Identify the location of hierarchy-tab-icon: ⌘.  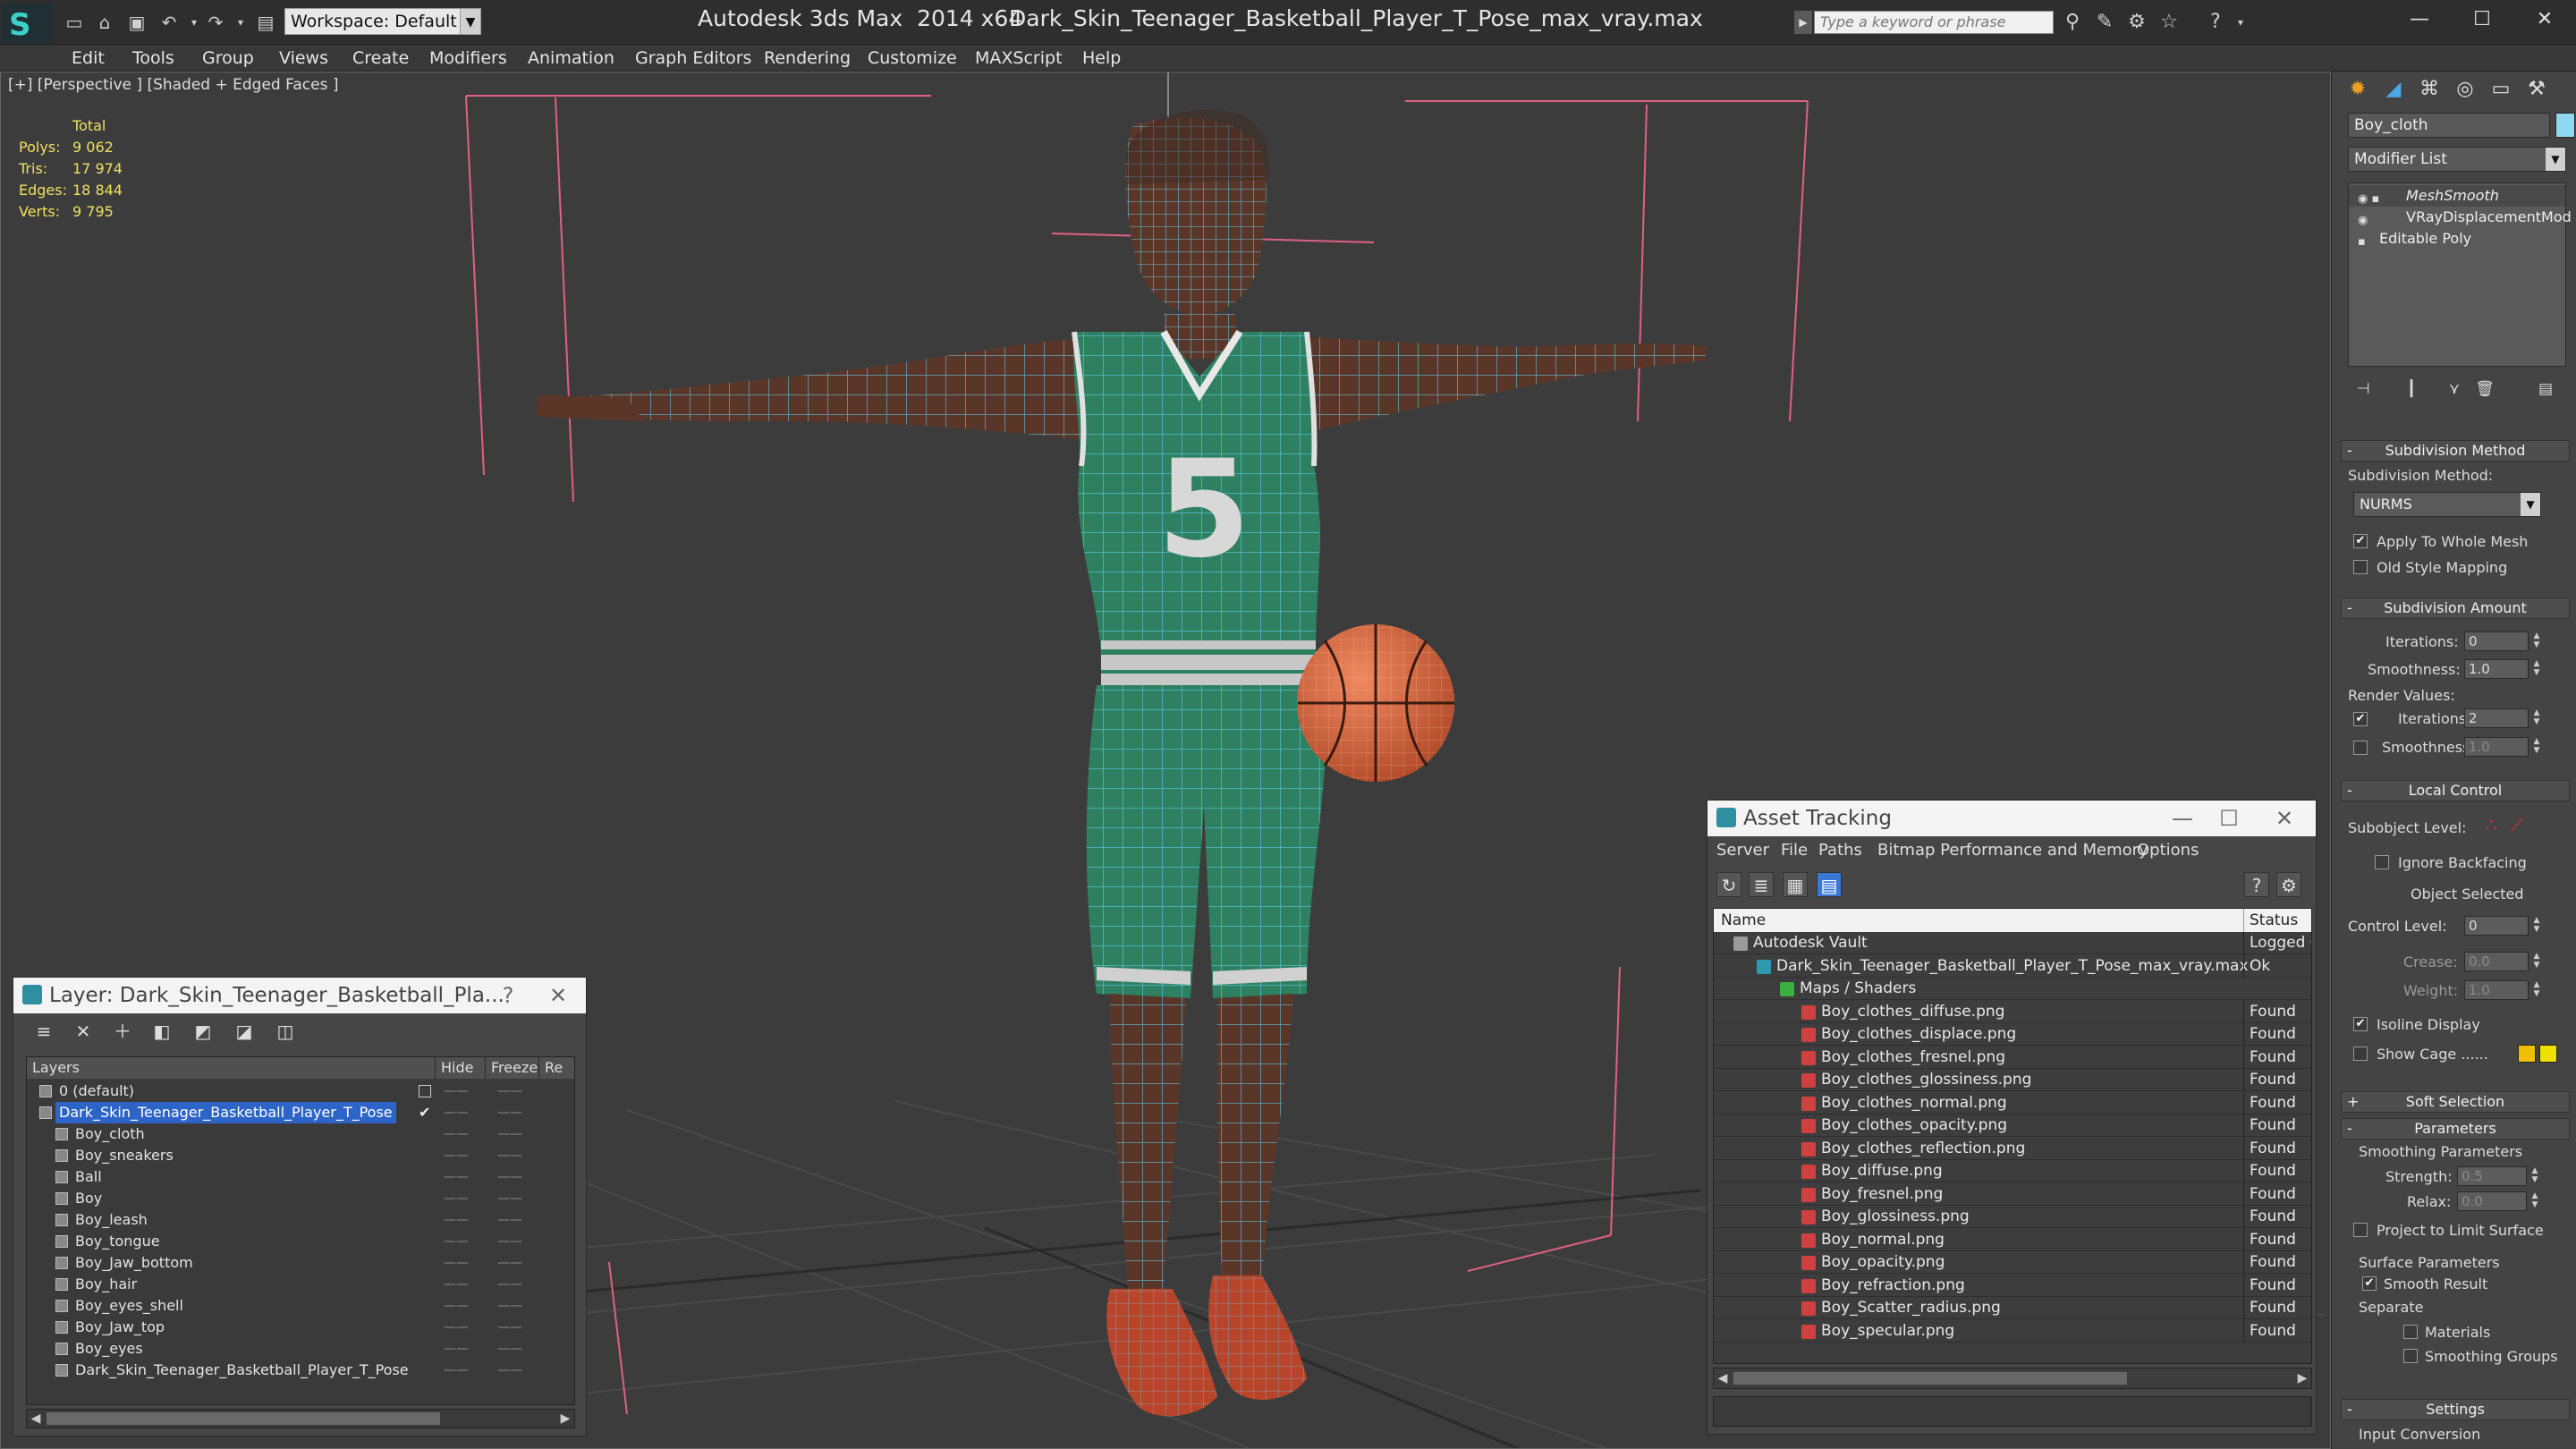
(2429, 89).